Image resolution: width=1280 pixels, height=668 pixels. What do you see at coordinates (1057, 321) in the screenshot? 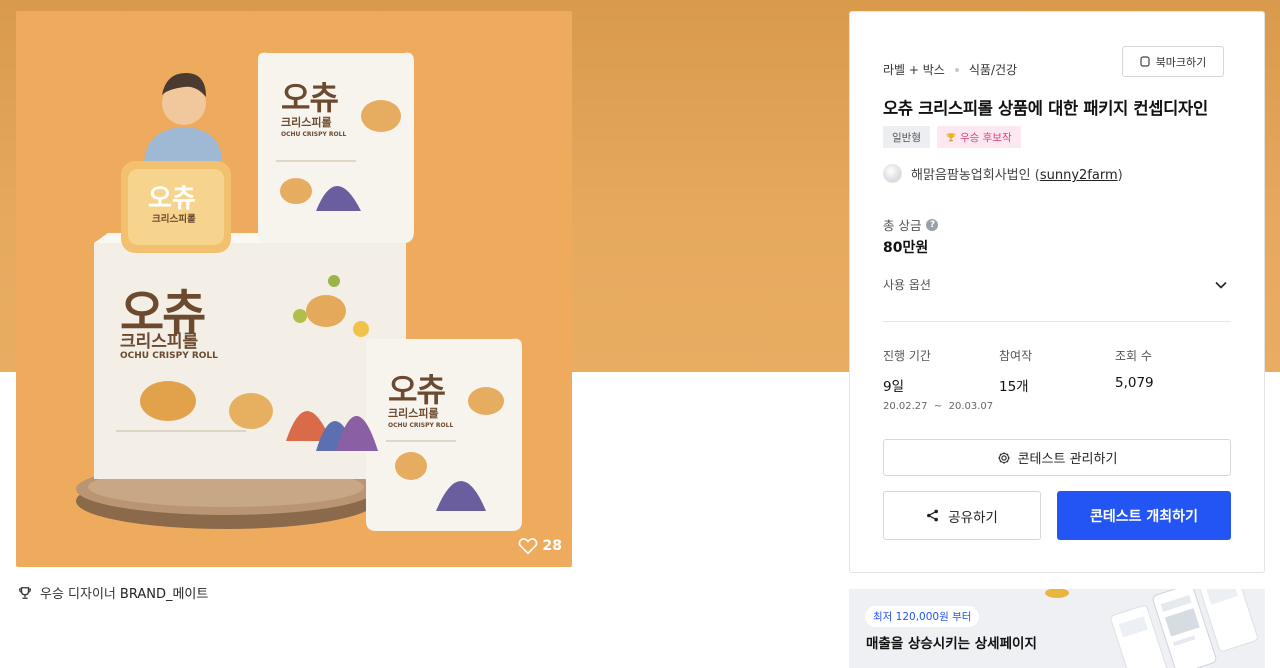
I see `divider` at bounding box center [1057, 321].